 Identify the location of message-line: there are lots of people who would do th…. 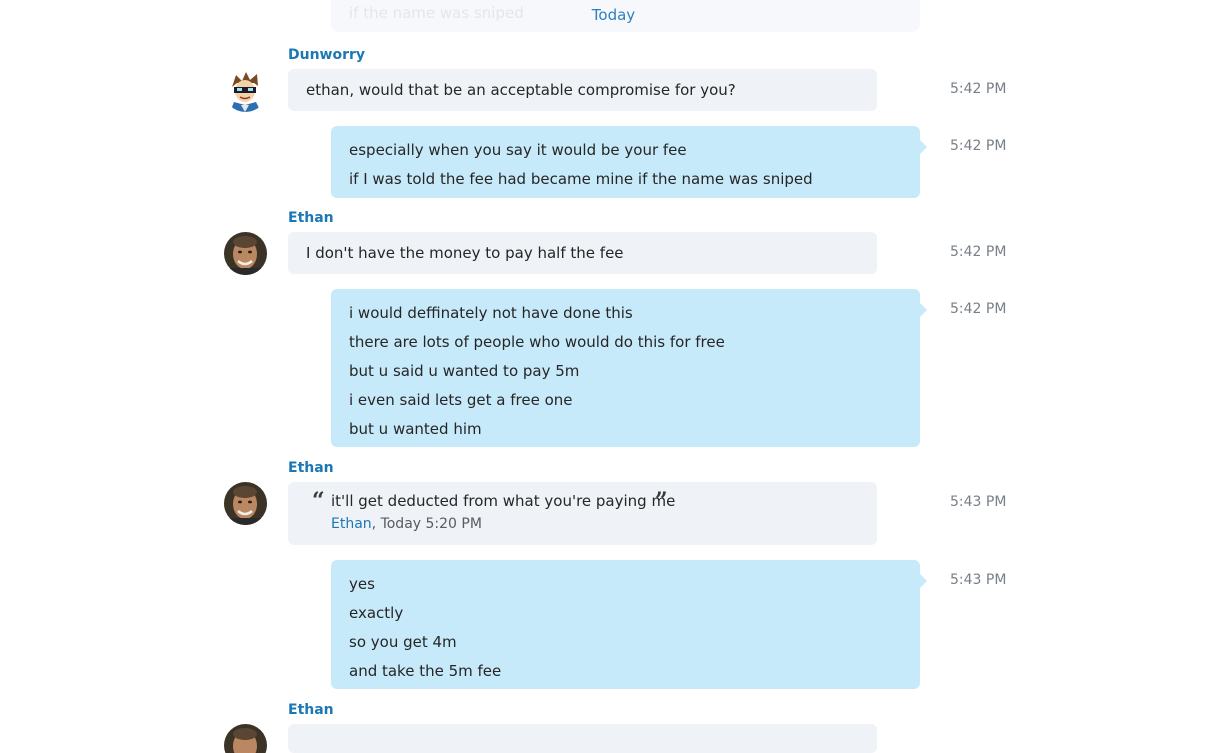
(537, 342).